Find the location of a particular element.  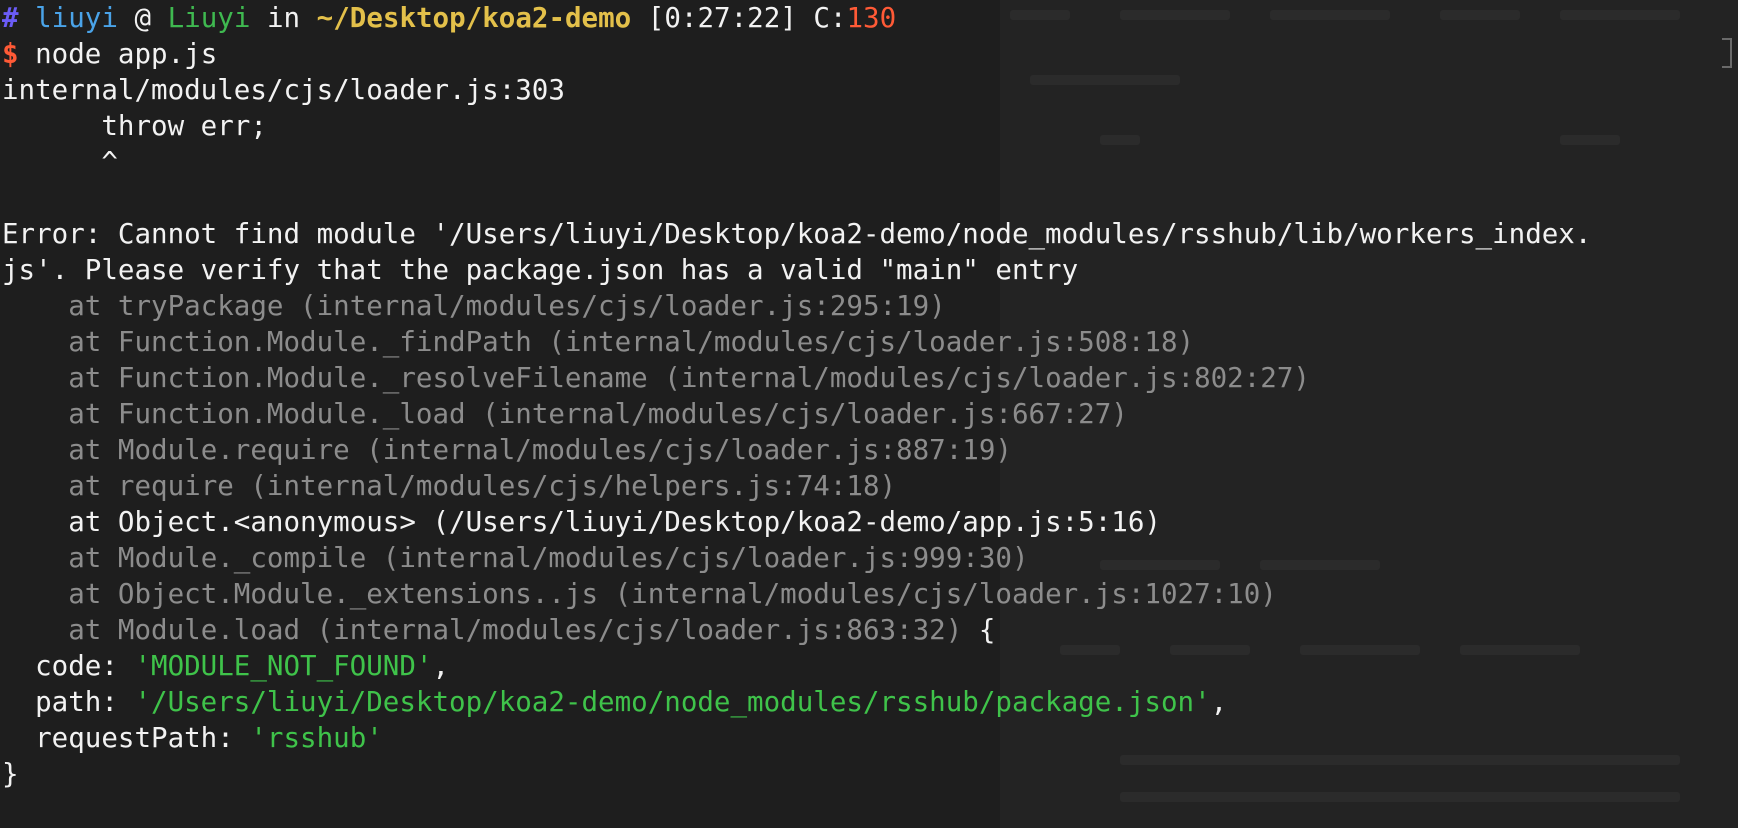

error-property: code: 'MODULE_NOT_FOUND', is located at coordinates (870, 666).